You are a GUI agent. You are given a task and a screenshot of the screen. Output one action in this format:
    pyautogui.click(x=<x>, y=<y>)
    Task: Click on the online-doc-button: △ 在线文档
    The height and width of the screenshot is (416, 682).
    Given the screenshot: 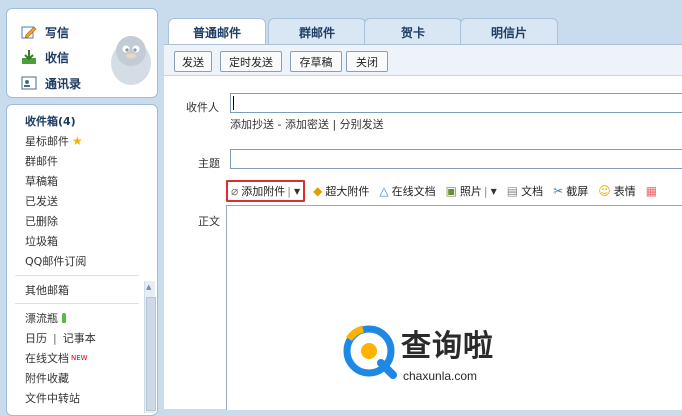 What is the action you would take?
    pyautogui.click(x=407, y=191)
    